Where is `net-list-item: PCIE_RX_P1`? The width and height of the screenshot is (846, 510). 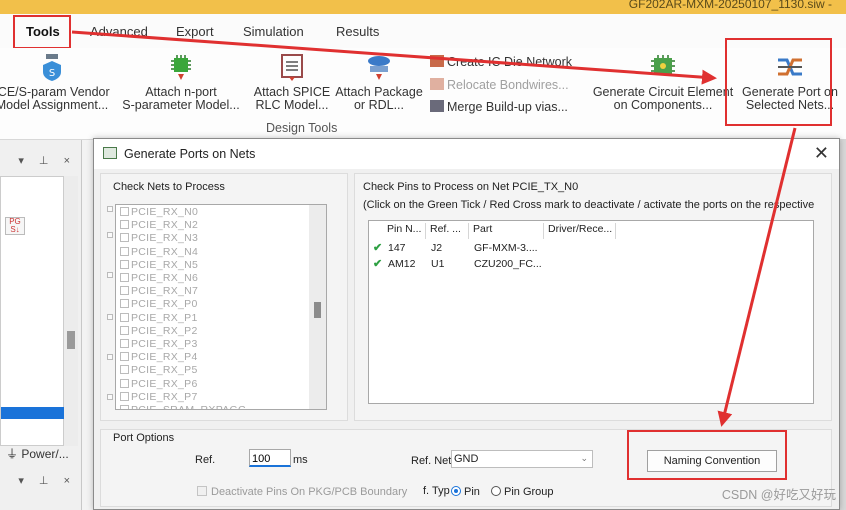
net-list-item: PCIE_RX_P1 is located at coordinates (159, 318).